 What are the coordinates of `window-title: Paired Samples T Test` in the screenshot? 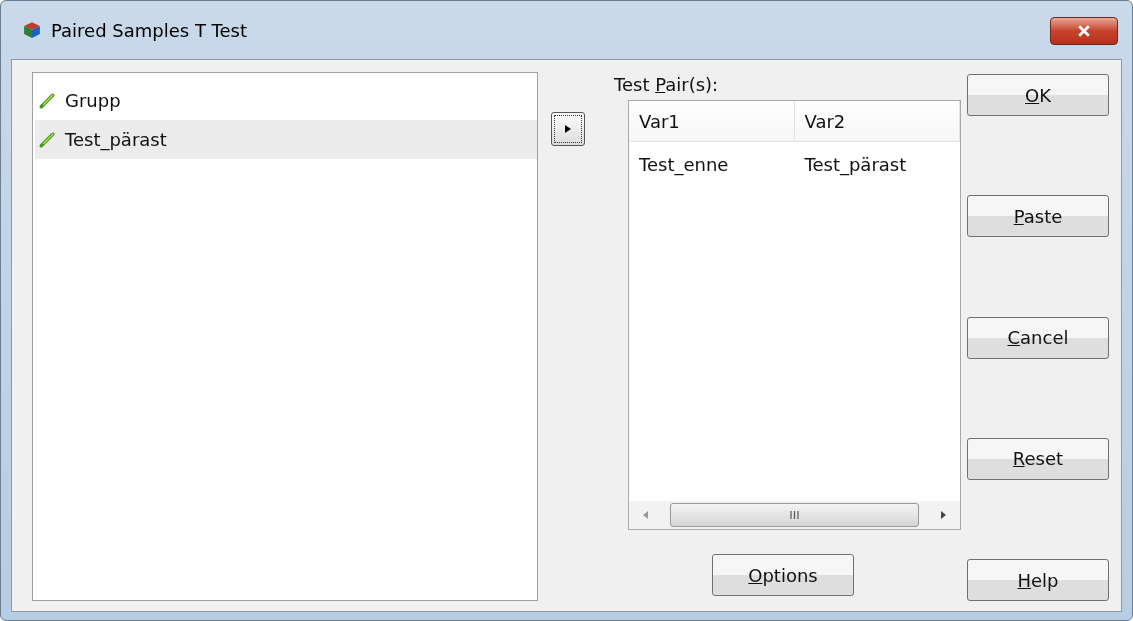 It's located at (149, 30).